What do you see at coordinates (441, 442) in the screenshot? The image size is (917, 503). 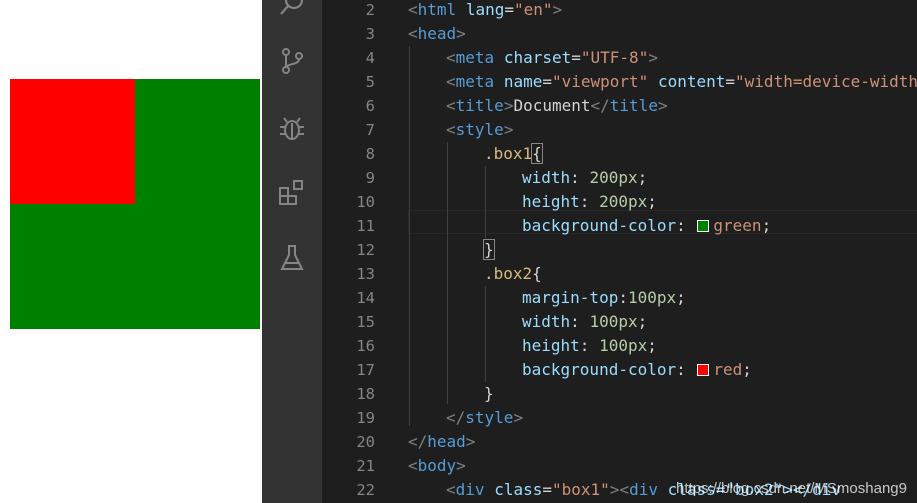 I see `code-line: </head>` at bounding box center [441, 442].